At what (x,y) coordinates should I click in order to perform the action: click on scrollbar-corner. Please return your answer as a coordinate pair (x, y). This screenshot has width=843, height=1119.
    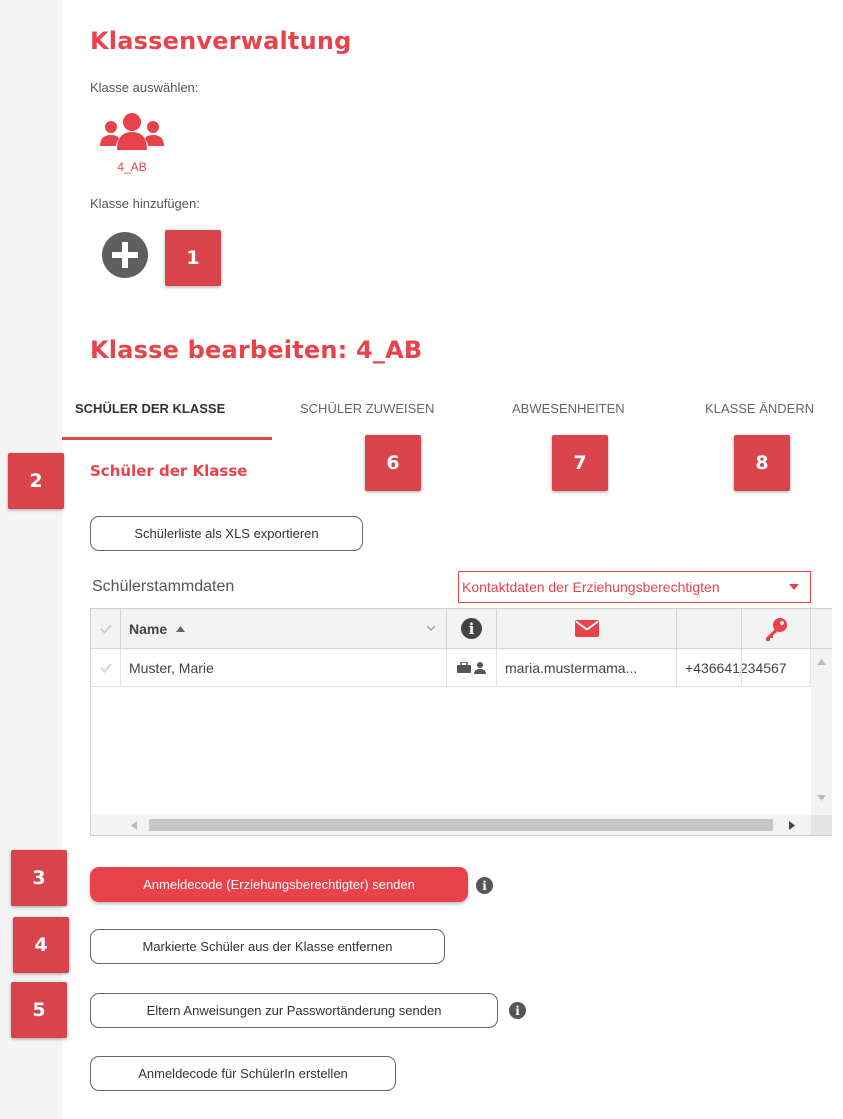
    Looking at the image, I should click on (821, 825).